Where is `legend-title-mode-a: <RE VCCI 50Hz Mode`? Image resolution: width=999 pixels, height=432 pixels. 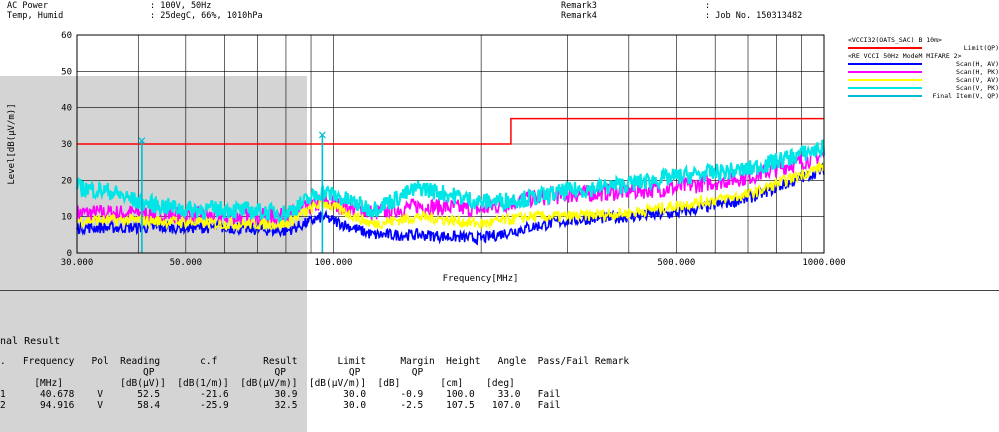 legend-title-mode-a: <RE VCCI 50Hz Mode is located at coordinates (883, 56).